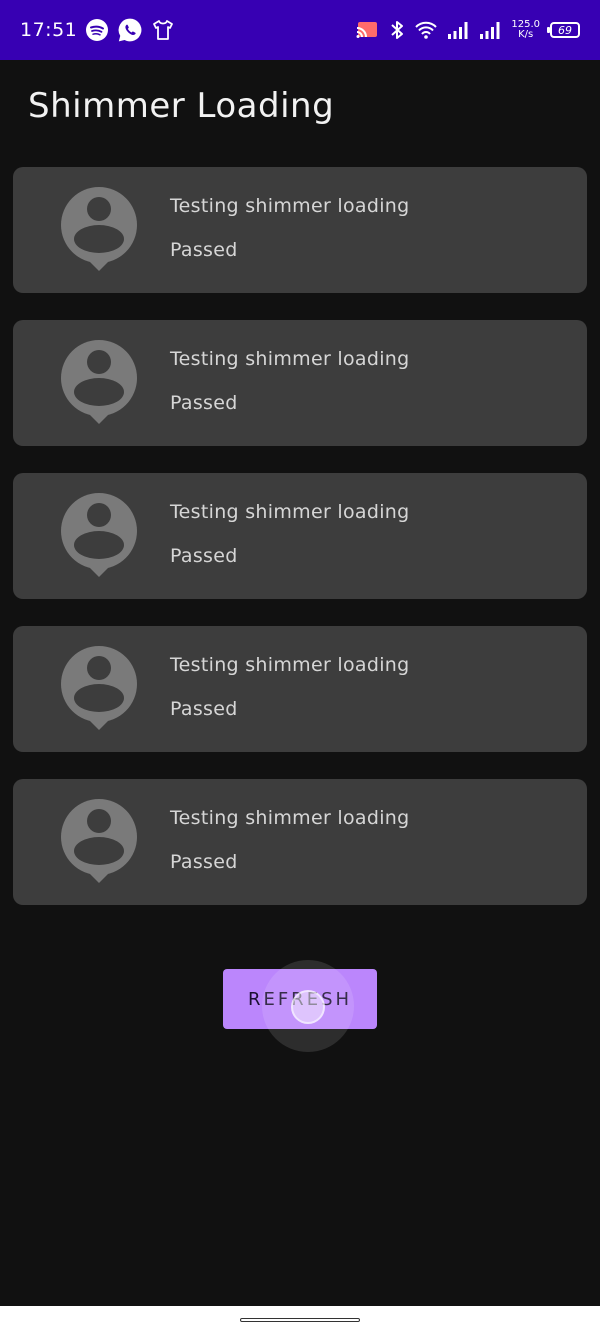 The height and width of the screenshot is (1332, 600). What do you see at coordinates (367, 30) in the screenshot?
I see `cast-icon` at bounding box center [367, 30].